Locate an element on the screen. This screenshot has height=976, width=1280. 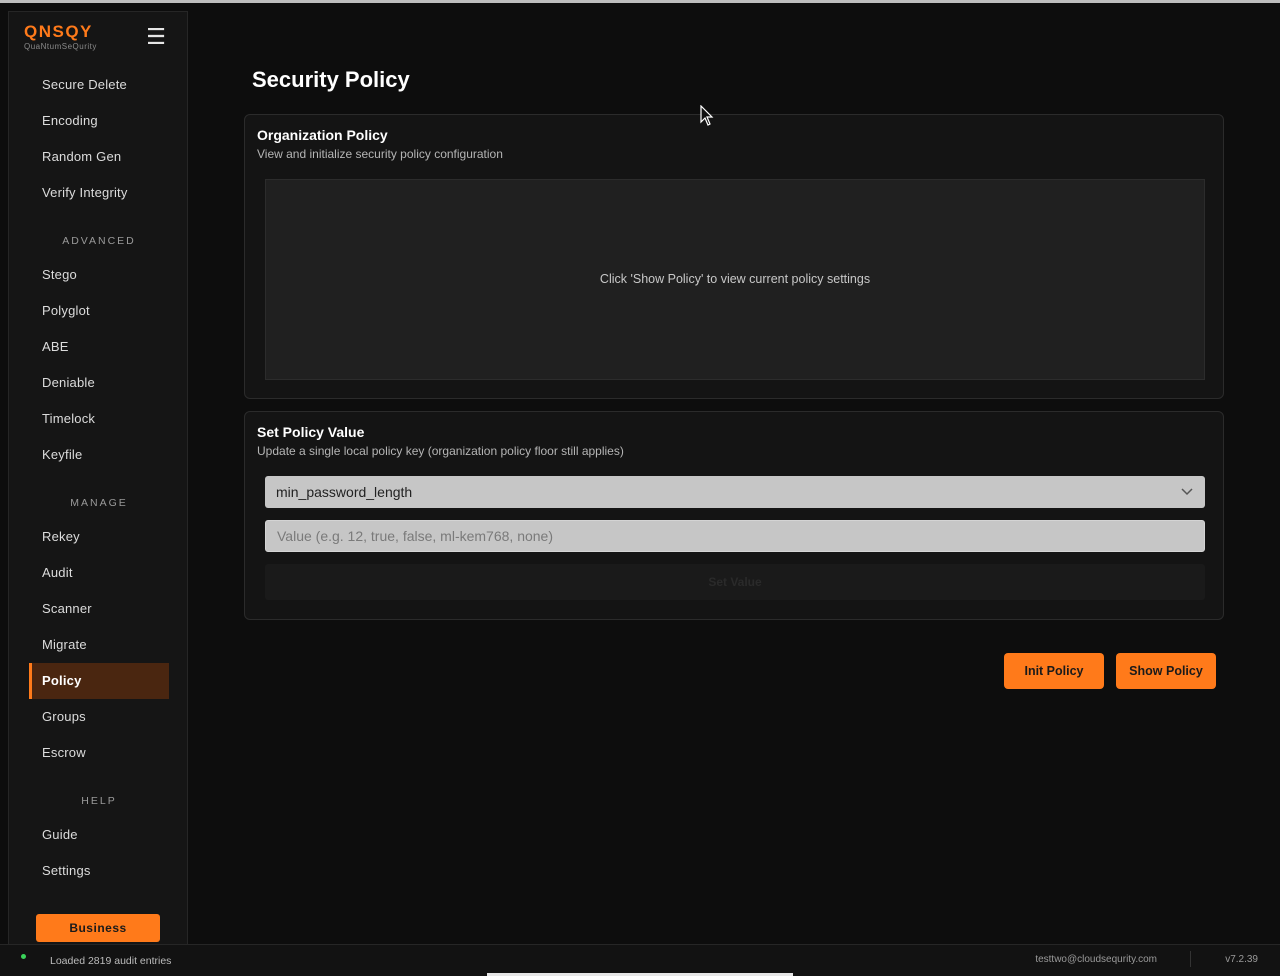
status-version: v7.2.39 is located at coordinates (1241, 959).